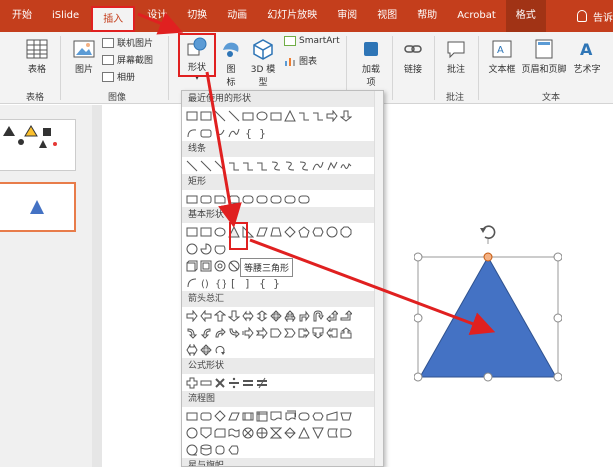  Describe the element at coordinates (220, 333) in the screenshot. I see `curved-up-arrow-shape-icon` at that location.